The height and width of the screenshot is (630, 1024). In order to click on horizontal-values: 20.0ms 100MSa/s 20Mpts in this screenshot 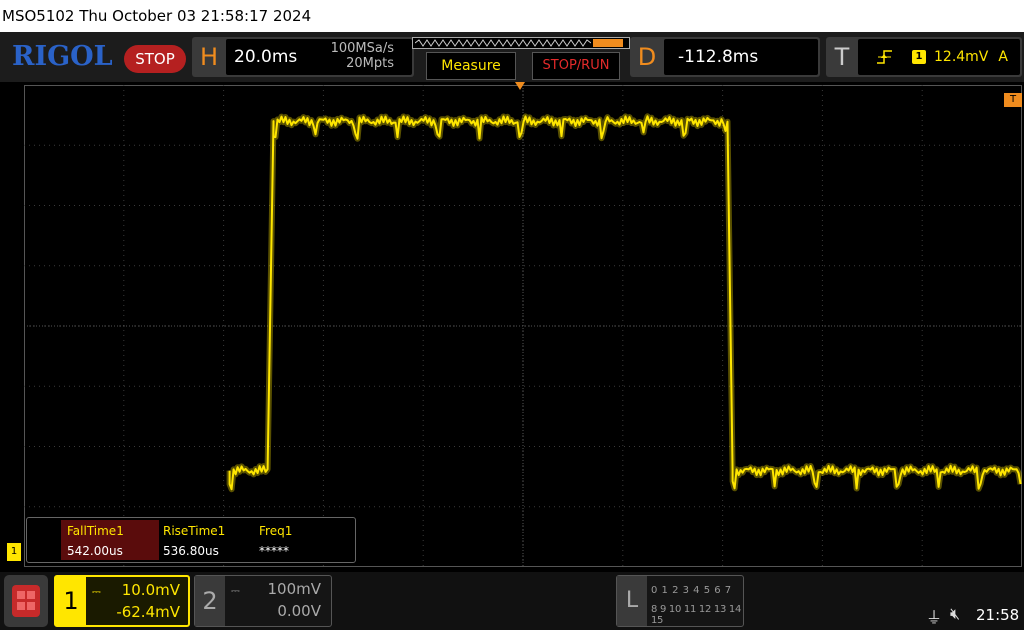, I will do `click(319, 57)`.